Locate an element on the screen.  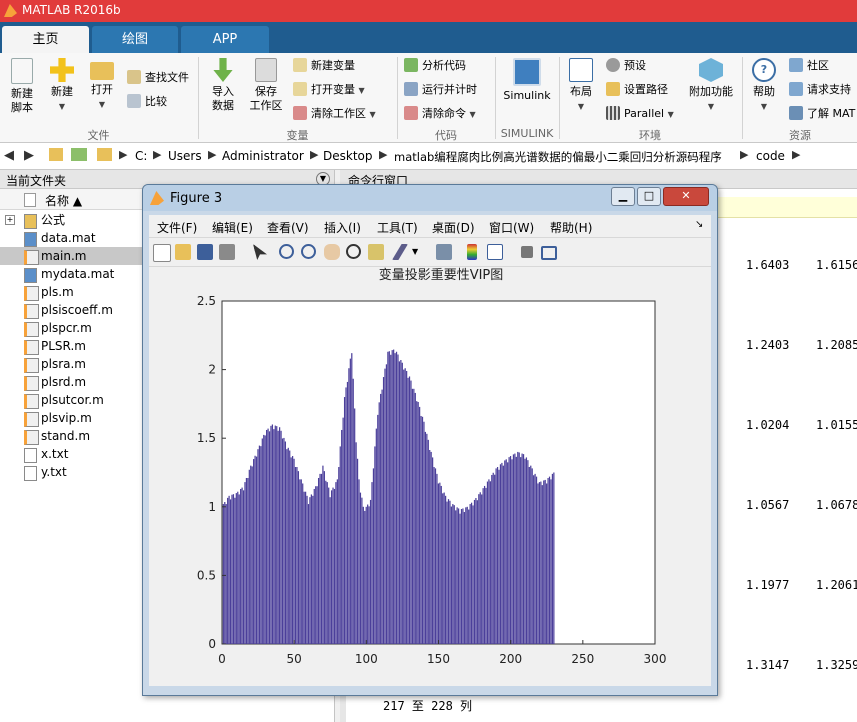
breadcrumb-users: Users is located at coordinates (185, 156).